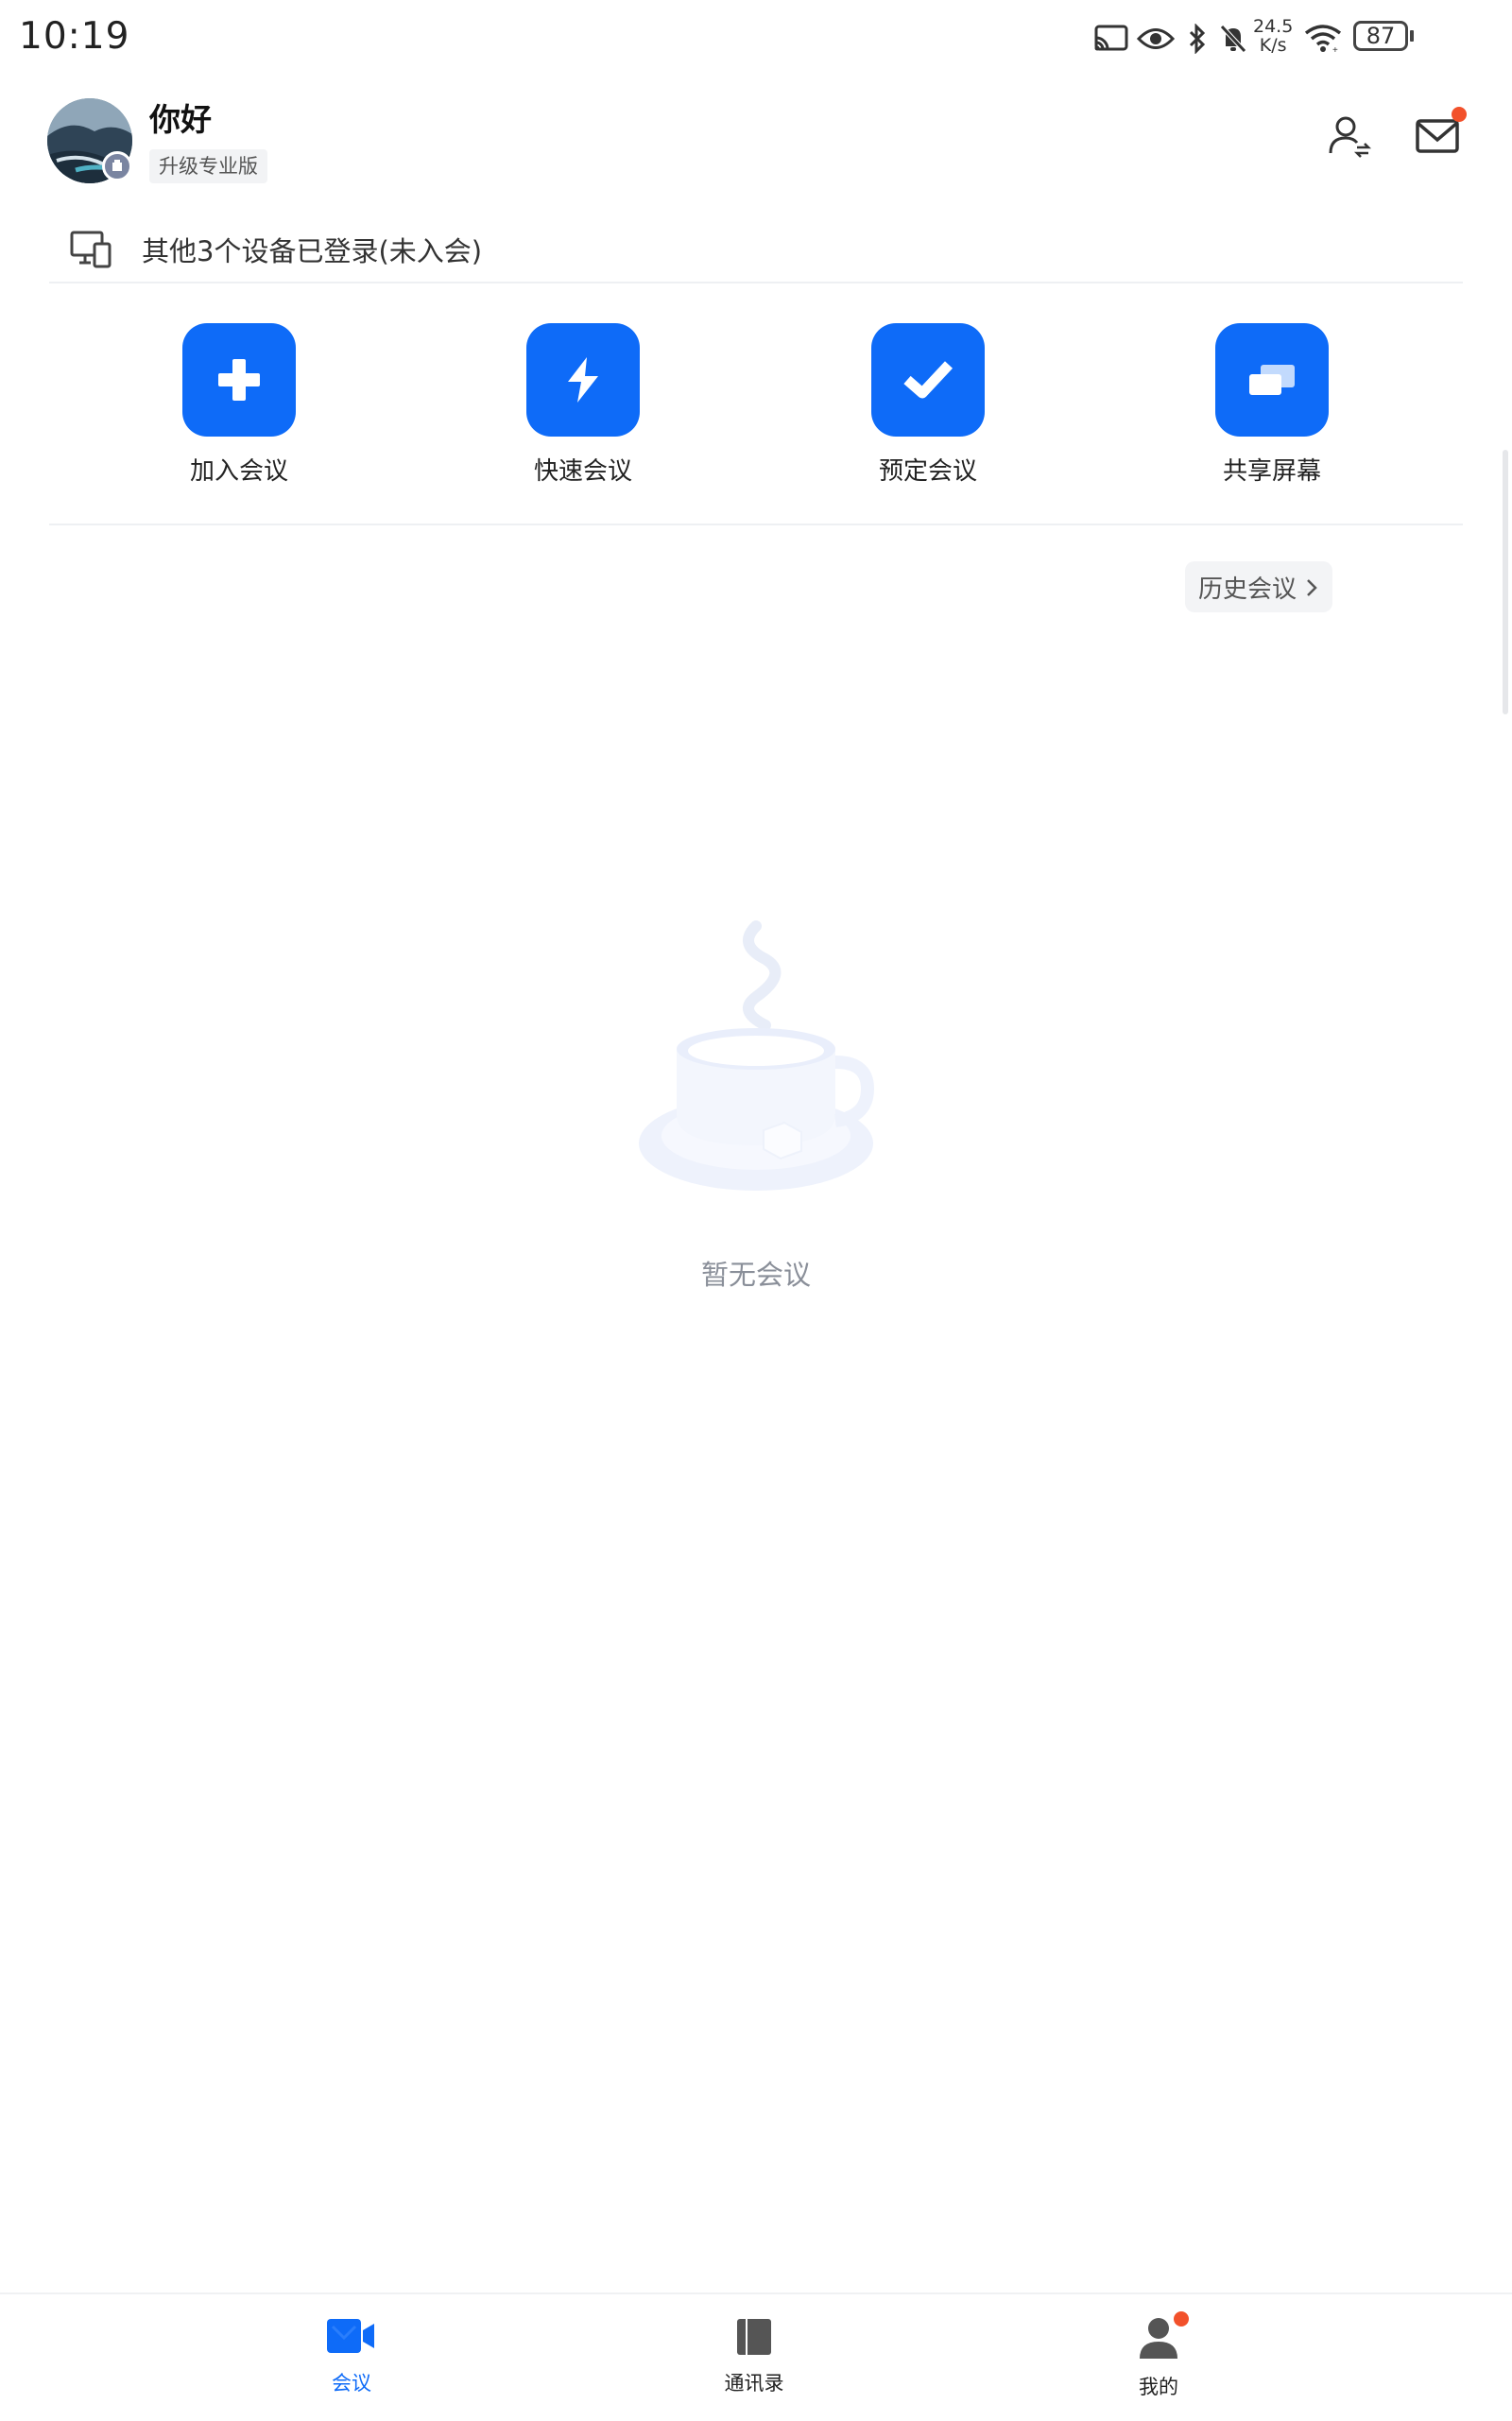 The width and height of the screenshot is (1512, 2421). I want to click on nav-tab-meetings: 会议, so click(351, 2362).